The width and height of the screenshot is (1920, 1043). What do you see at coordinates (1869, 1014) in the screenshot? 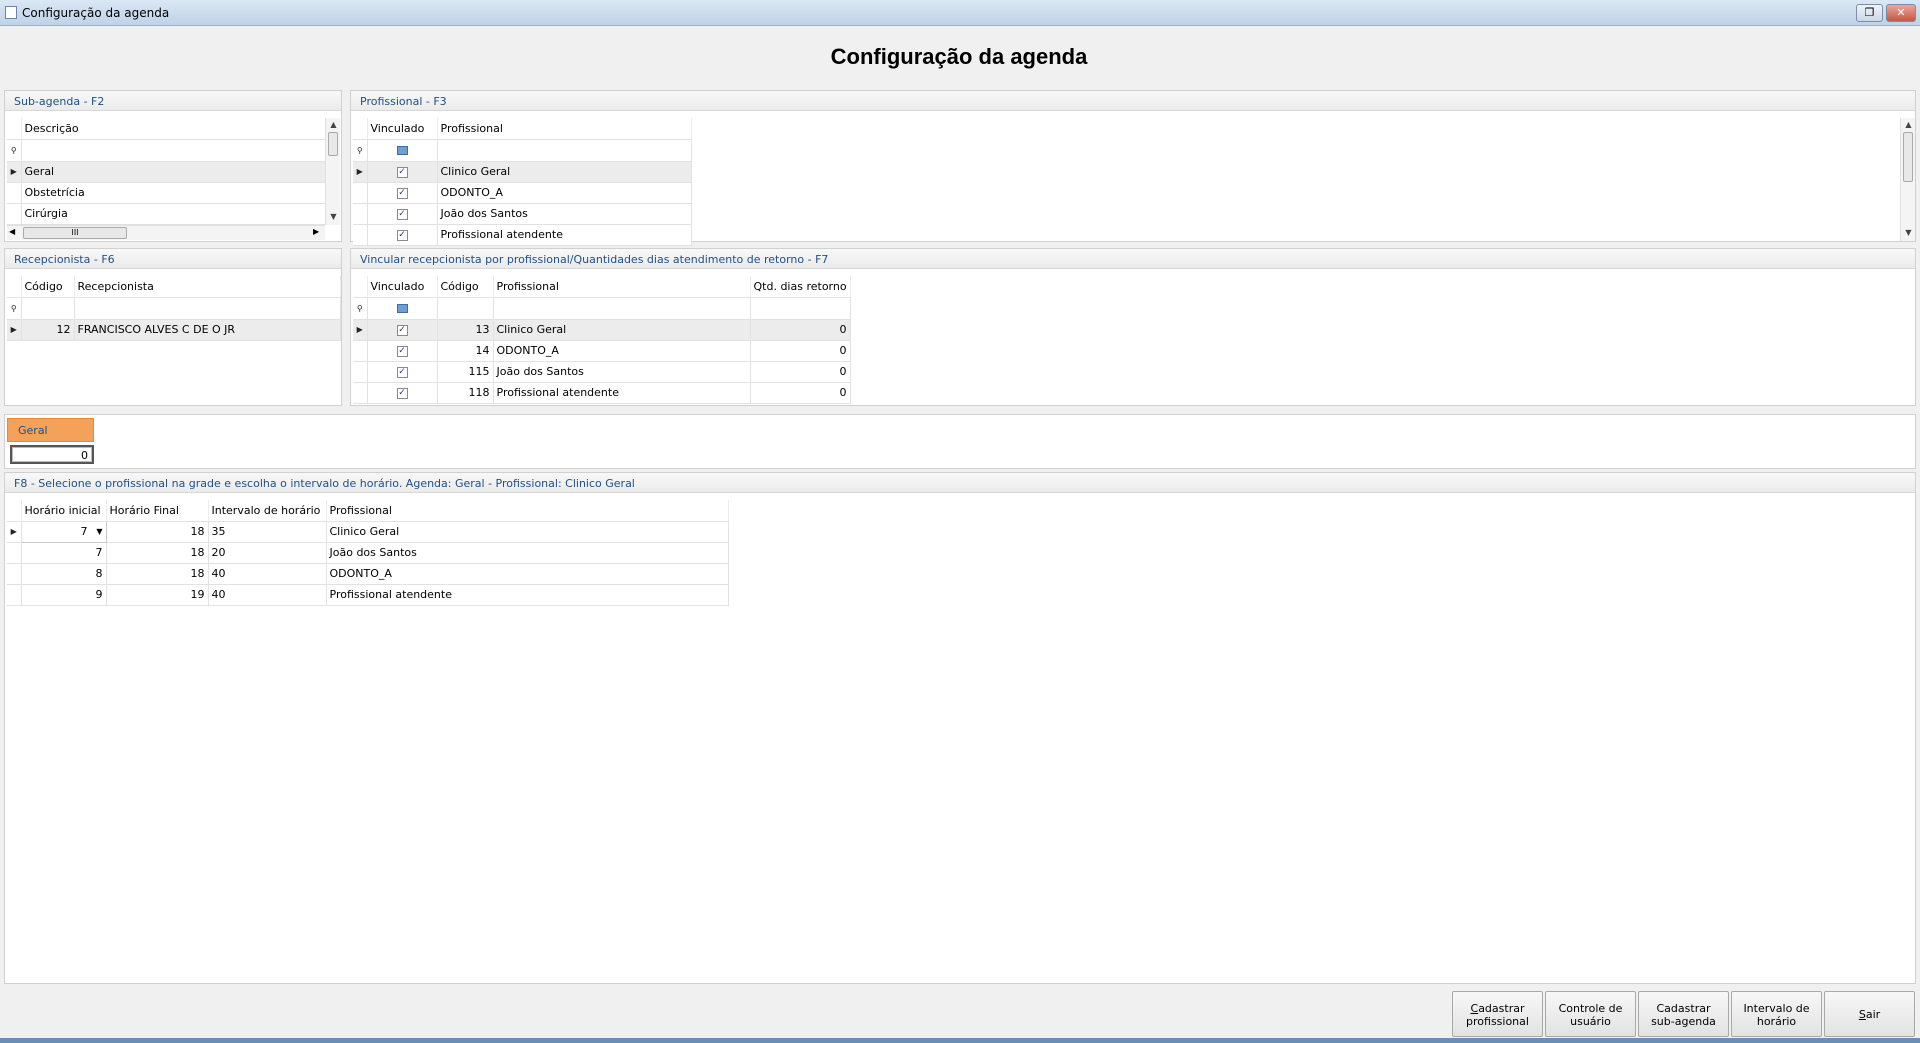
I see `sair-button: Sair` at bounding box center [1869, 1014].